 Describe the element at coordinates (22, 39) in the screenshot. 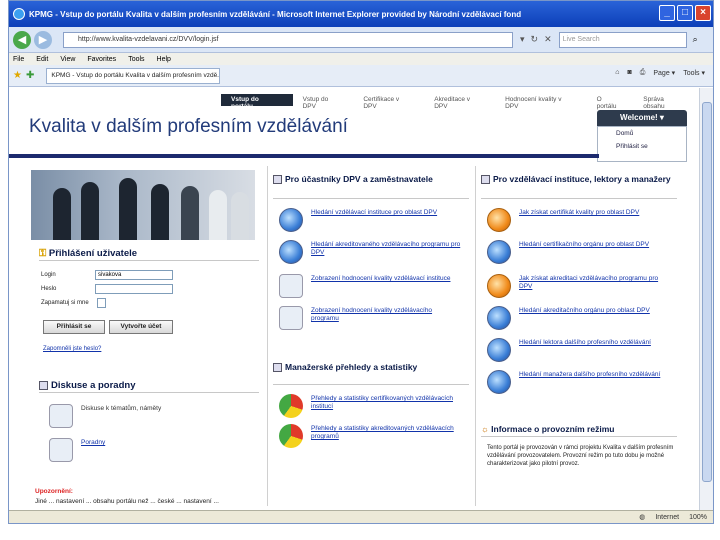

I see `back-button: ◀` at that location.